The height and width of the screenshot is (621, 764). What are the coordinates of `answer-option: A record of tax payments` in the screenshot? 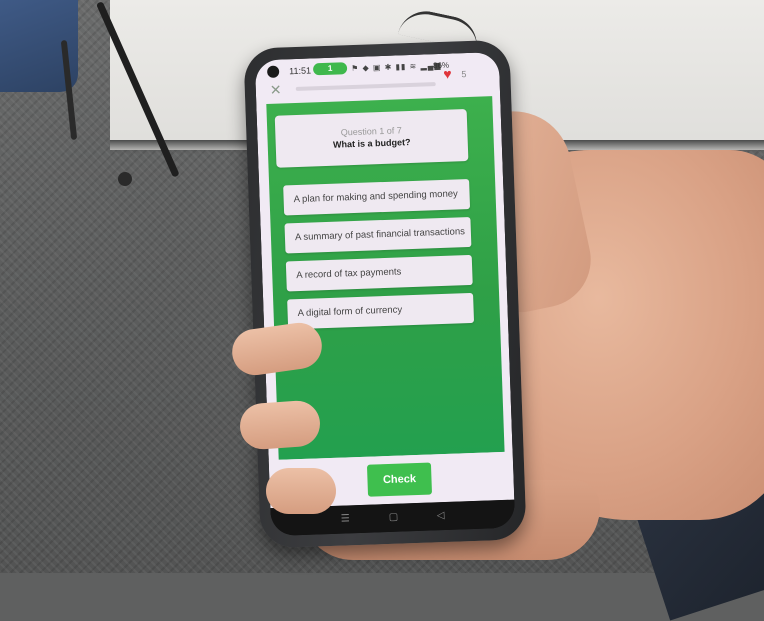 It's located at (379, 273).